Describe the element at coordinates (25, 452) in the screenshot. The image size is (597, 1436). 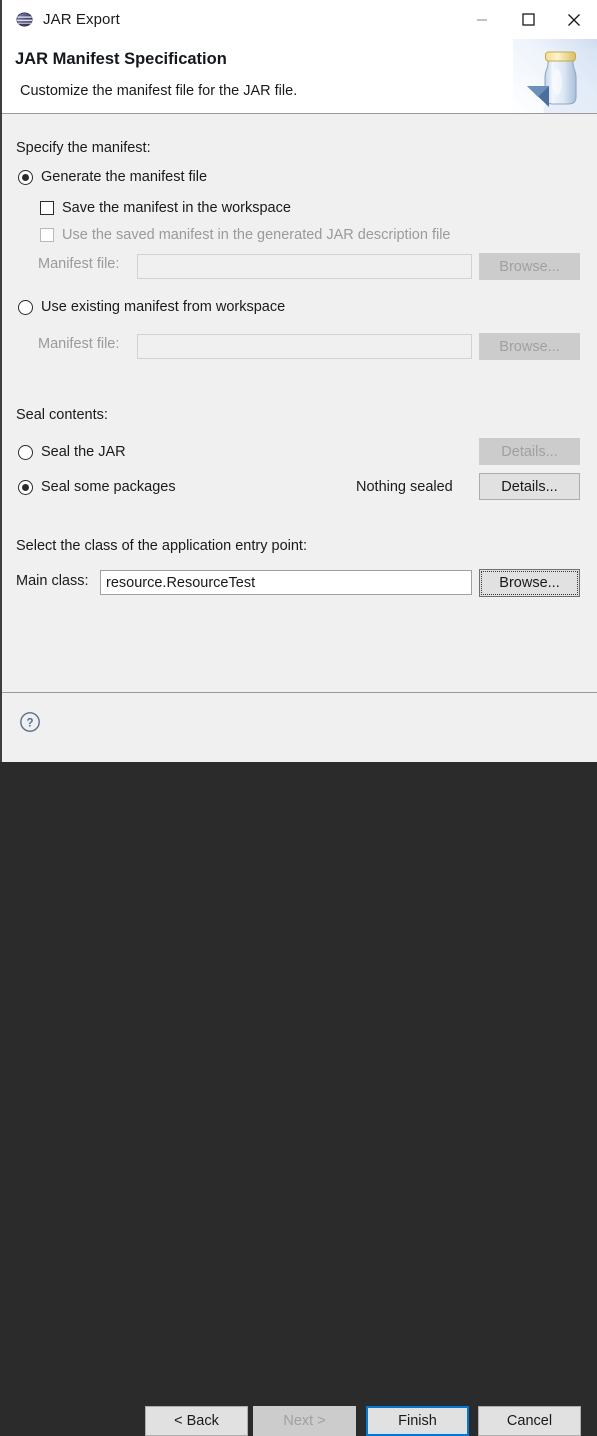
I see `radio-seal-jar-indicator` at that location.